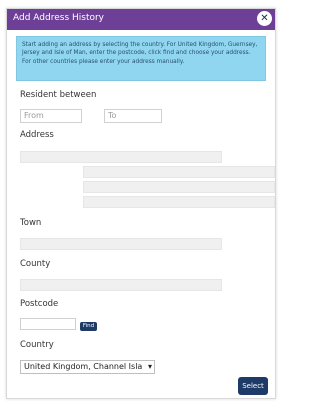  What do you see at coordinates (253, 386) in the screenshot?
I see `select-button: Select` at bounding box center [253, 386].